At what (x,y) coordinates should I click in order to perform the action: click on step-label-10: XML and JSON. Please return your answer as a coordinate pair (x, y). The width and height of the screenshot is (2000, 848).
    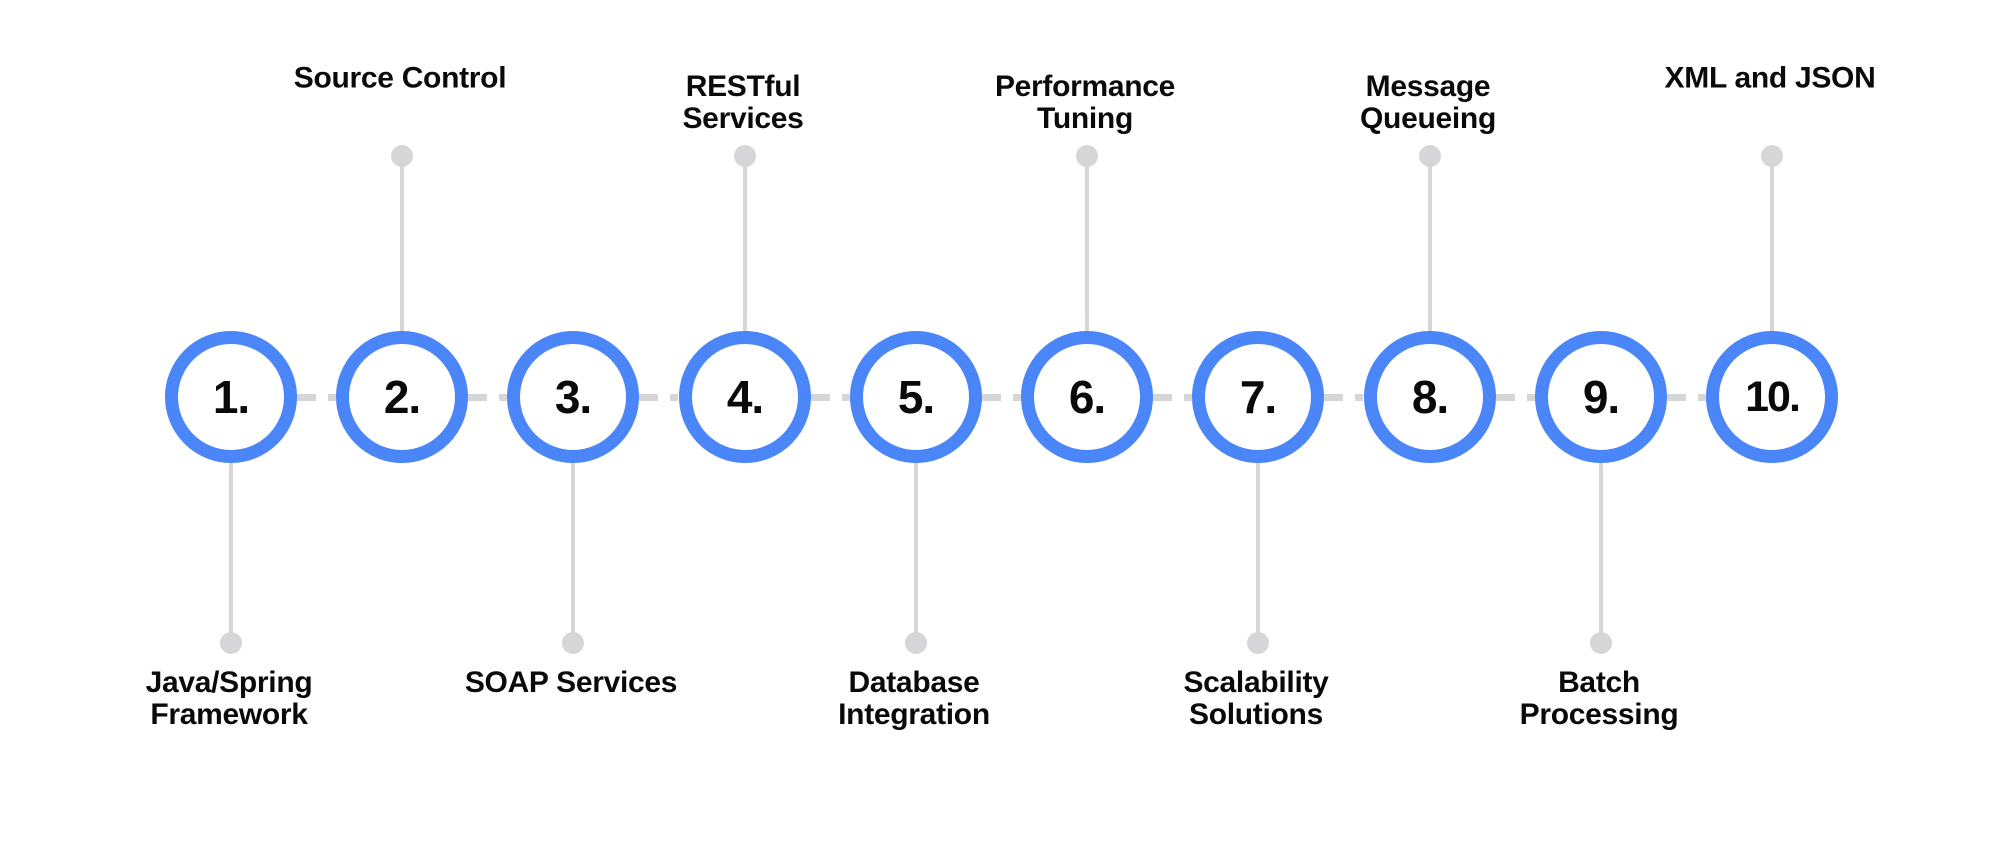
    Looking at the image, I should click on (1770, 78).